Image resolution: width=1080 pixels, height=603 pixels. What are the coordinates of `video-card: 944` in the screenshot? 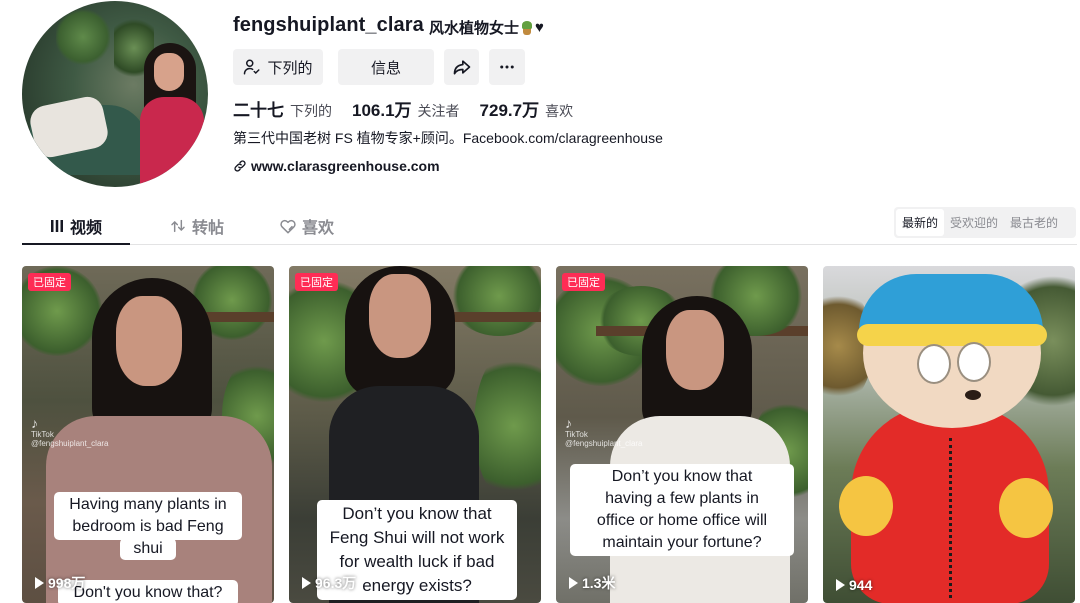 It's located at (949, 434).